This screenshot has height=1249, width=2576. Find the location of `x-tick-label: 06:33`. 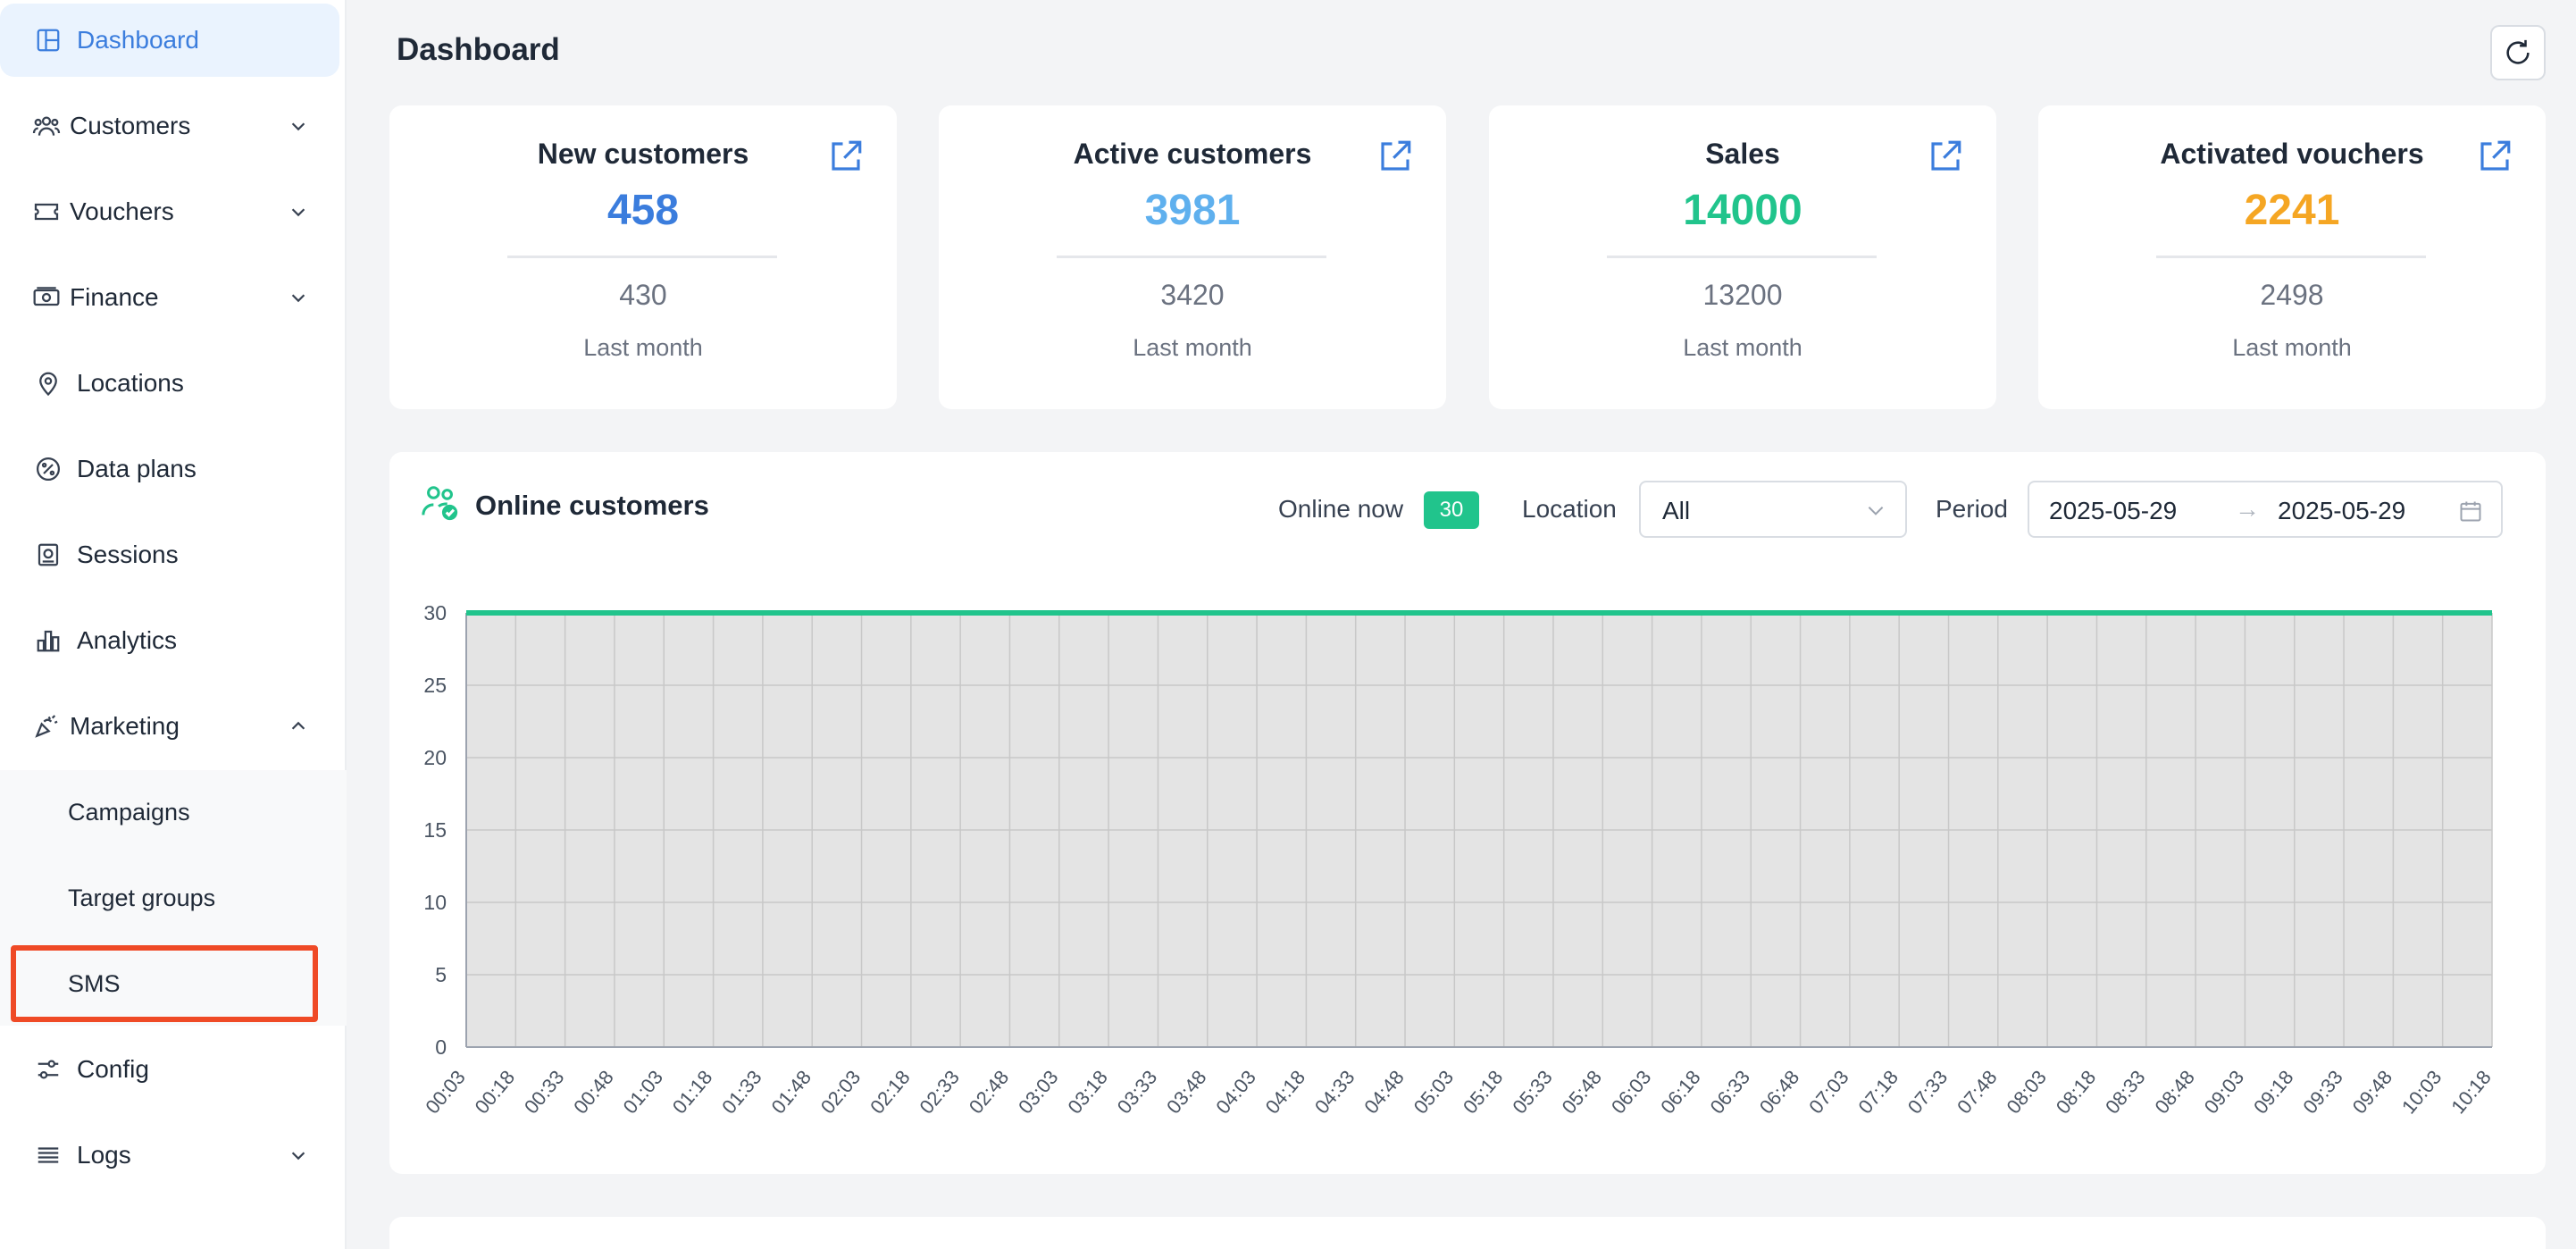

x-tick-label: 06:33 is located at coordinates (1731, 1092).